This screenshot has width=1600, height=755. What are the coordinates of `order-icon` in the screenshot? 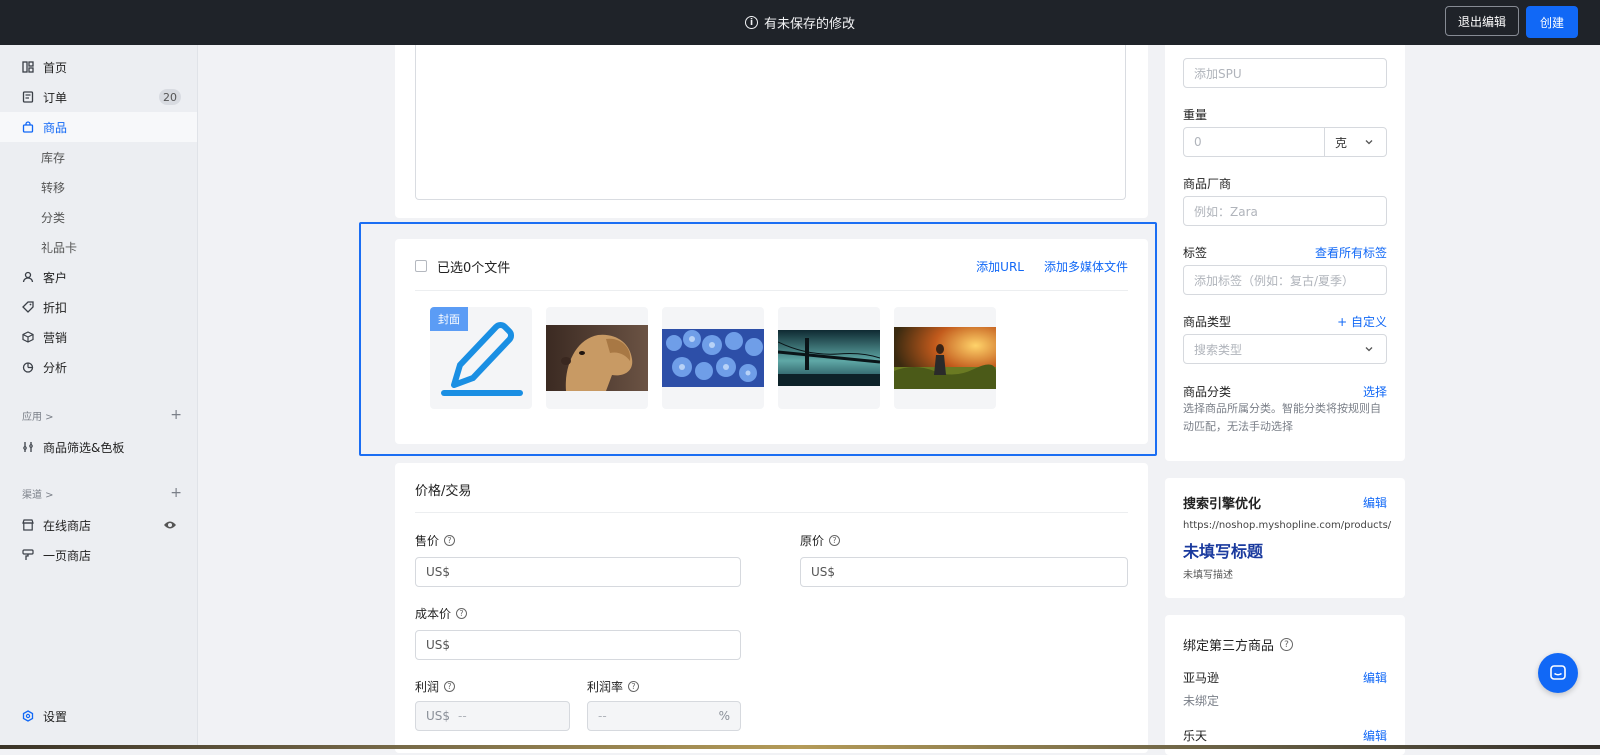 It's located at (28, 97).